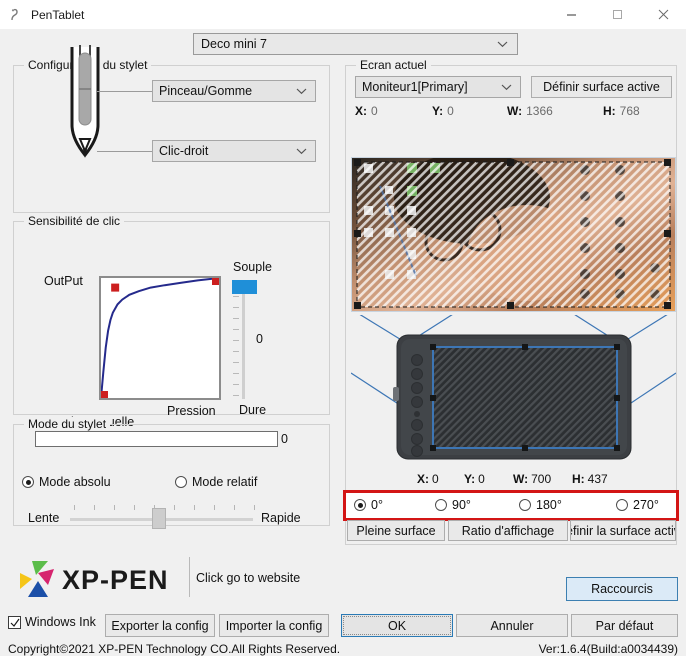 This screenshot has width=686, height=656. Describe the element at coordinates (85, 102) in the screenshot. I see `stylus-pen-illustration` at that location.